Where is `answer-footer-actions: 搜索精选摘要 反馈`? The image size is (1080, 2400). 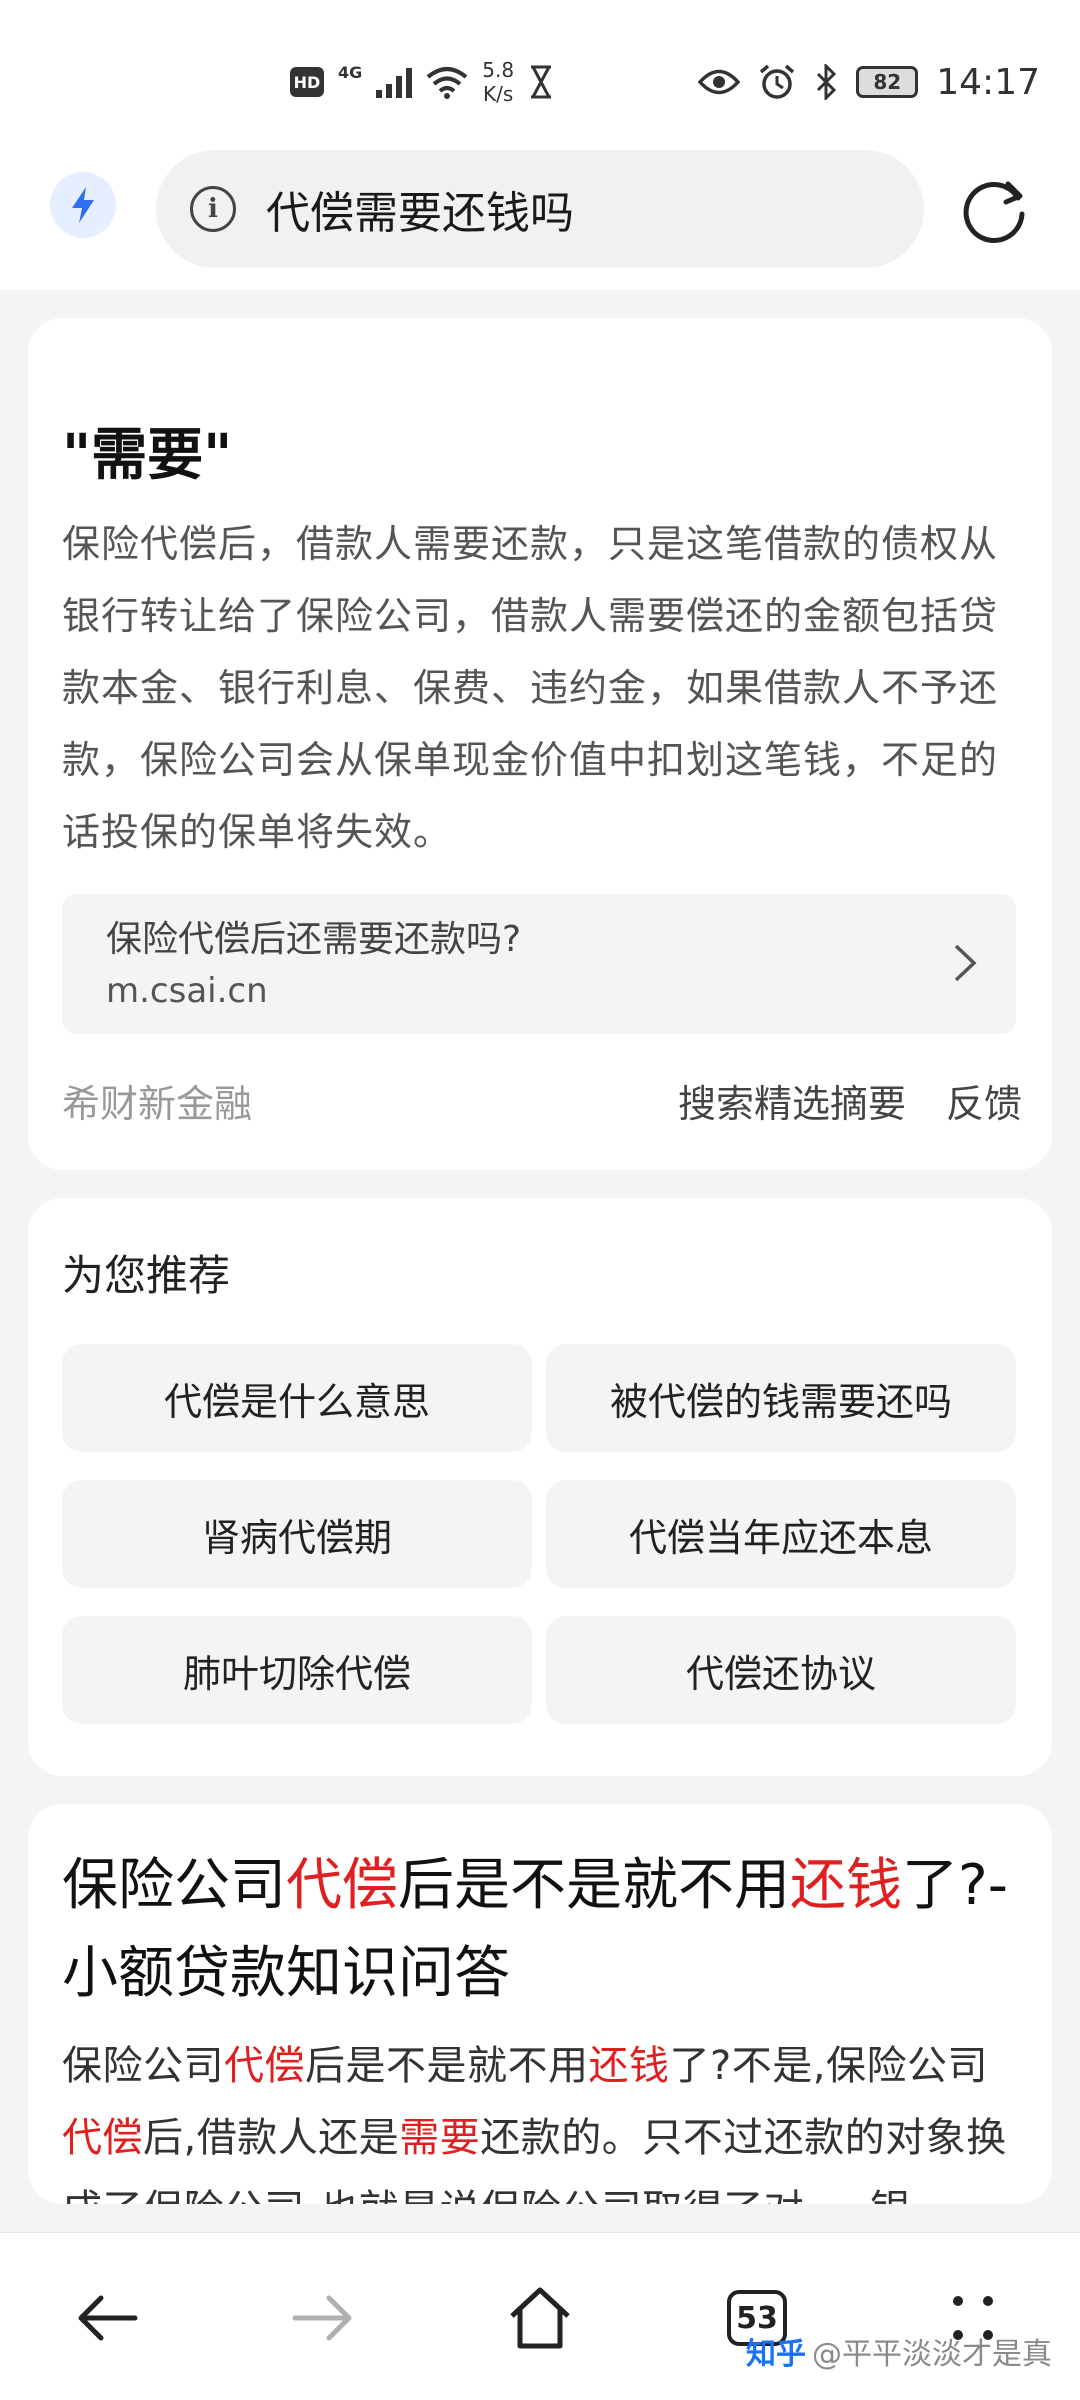 answer-footer-actions: 搜索精选摘要 反馈 is located at coordinates (850, 1100).